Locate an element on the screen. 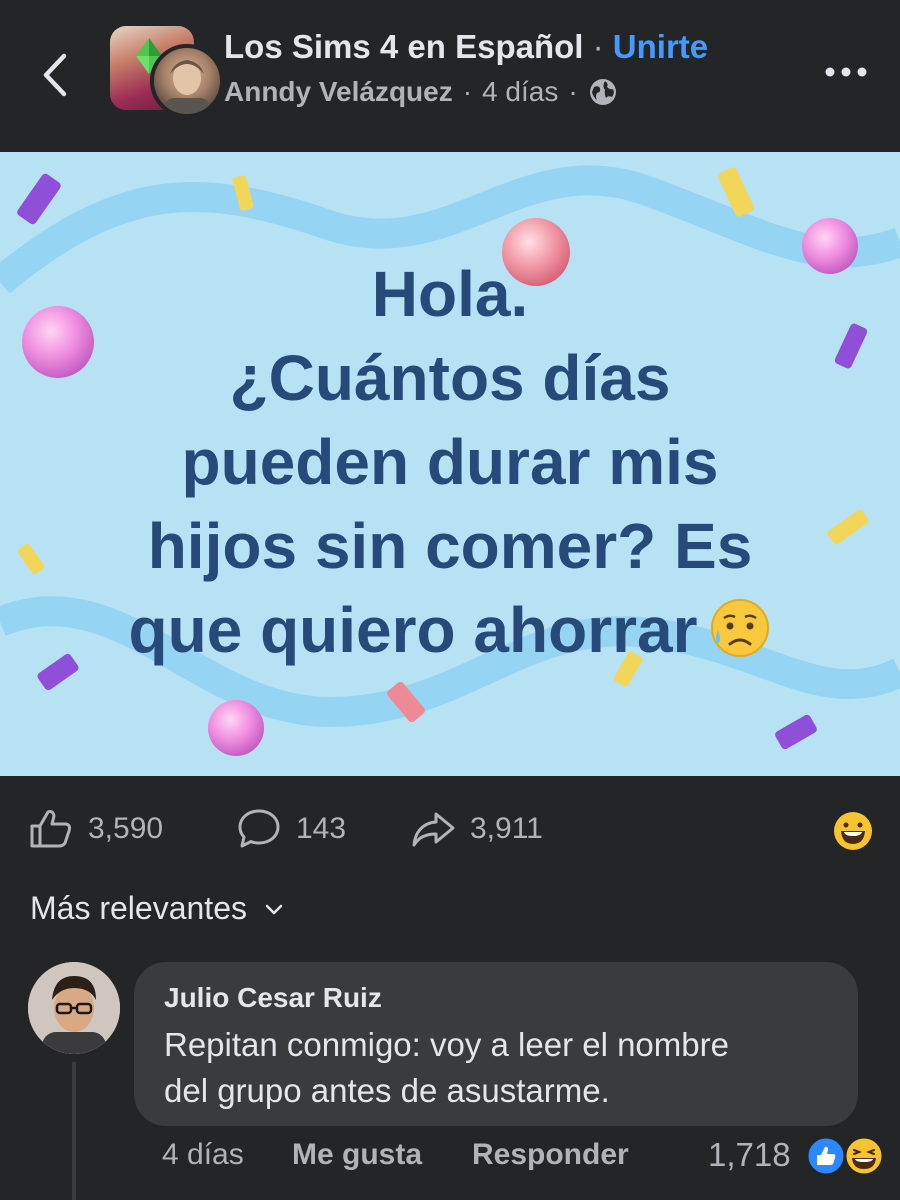 The image size is (900, 1200). comment-time: 4 días is located at coordinates (203, 1155).